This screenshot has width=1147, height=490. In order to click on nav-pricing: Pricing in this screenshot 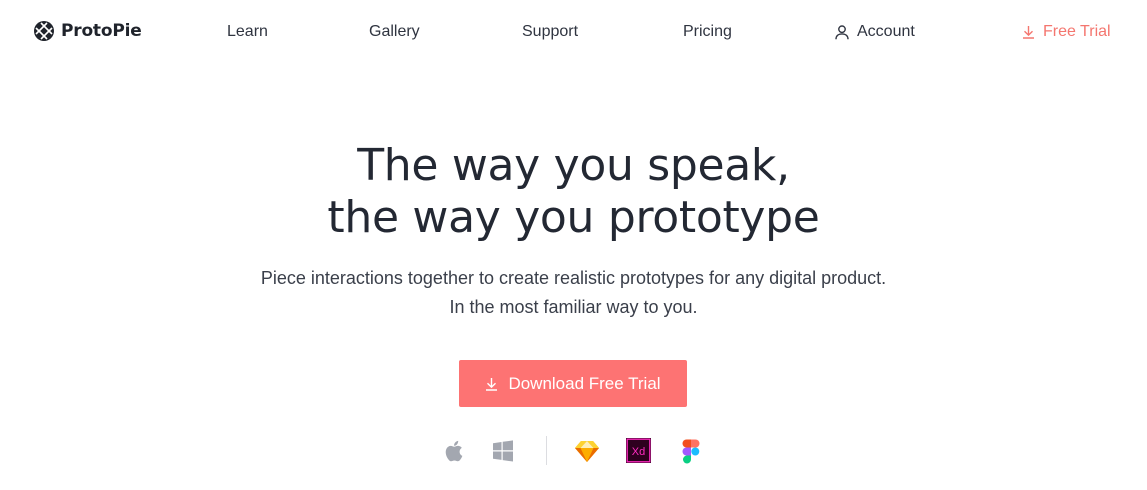, I will do `click(707, 32)`.